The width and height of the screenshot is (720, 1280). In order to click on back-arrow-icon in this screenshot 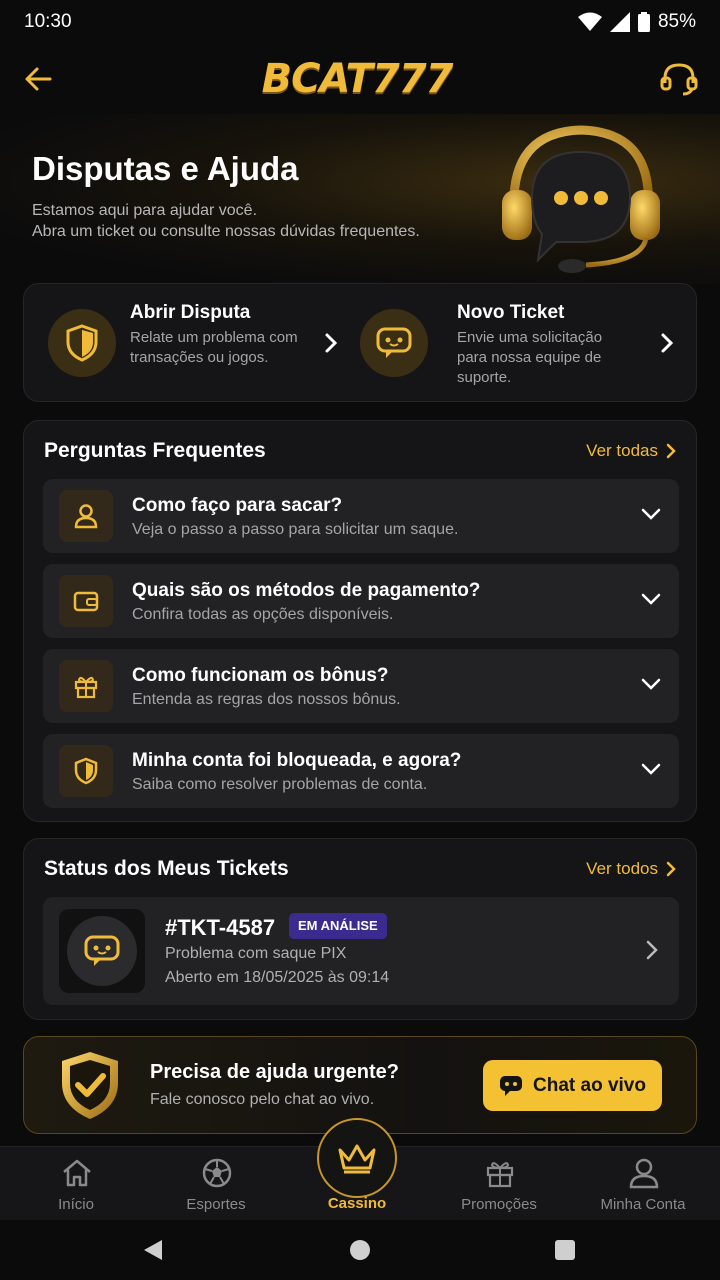, I will do `click(38, 79)`.